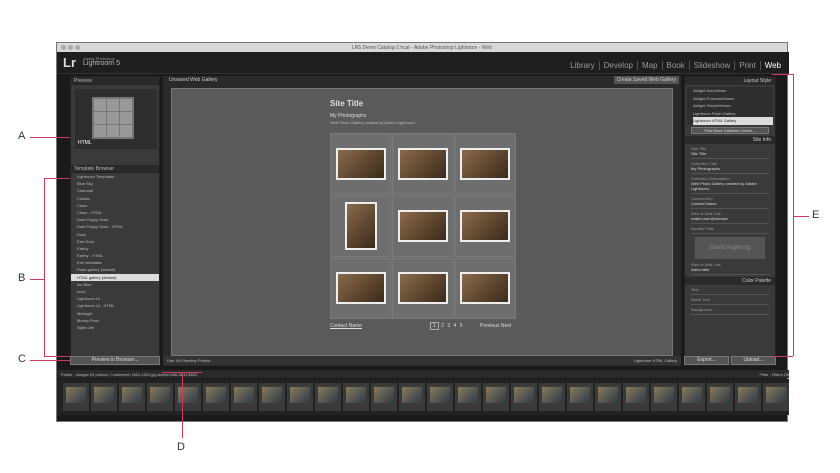 The image size is (840, 473). Describe the element at coordinates (118, 176) in the screenshot. I see `template-item: Lightroom Templates` at that location.